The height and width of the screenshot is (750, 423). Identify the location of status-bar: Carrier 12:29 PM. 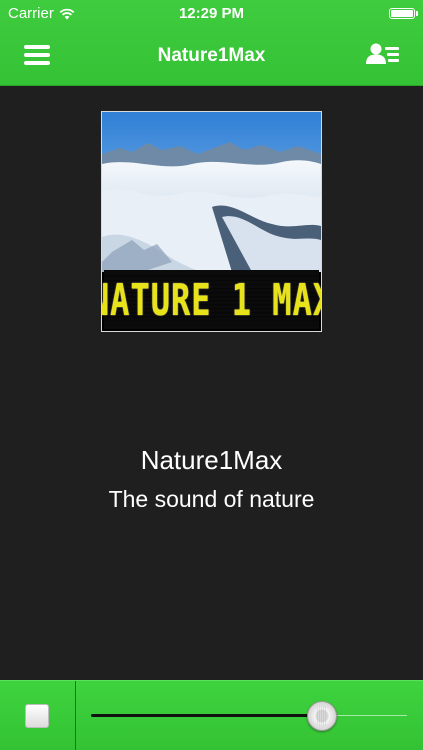
(211, 14).